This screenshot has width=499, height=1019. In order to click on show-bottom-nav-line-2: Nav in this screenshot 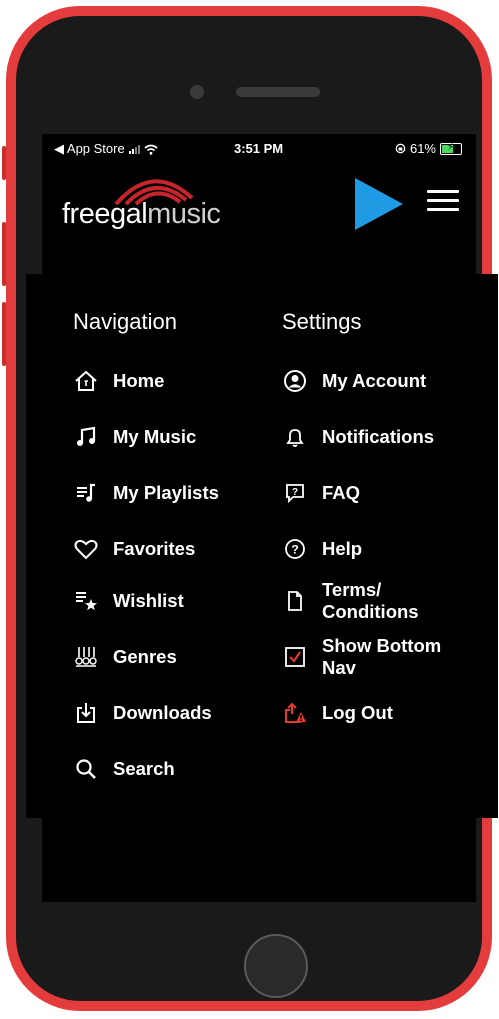, I will do `click(339, 667)`.